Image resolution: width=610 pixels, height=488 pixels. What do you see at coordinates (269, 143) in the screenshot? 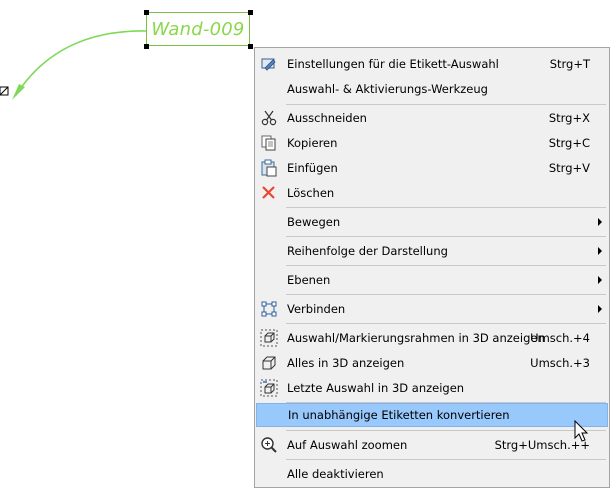
I see `copy-icon` at bounding box center [269, 143].